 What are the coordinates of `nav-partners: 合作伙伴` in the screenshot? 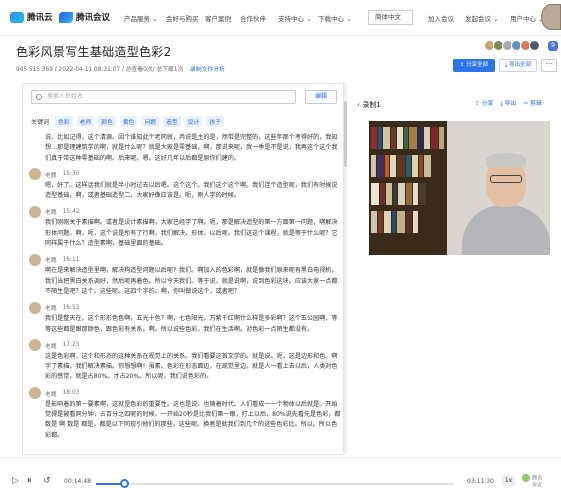 It's located at (253, 18).